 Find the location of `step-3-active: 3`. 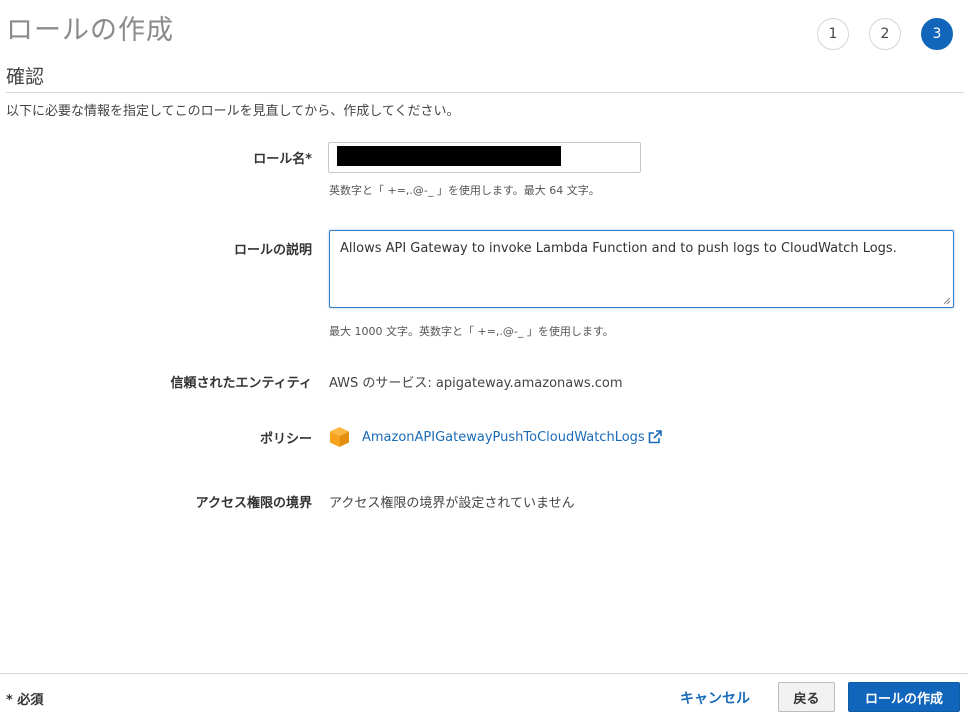

step-3-active: 3 is located at coordinates (937, 34).